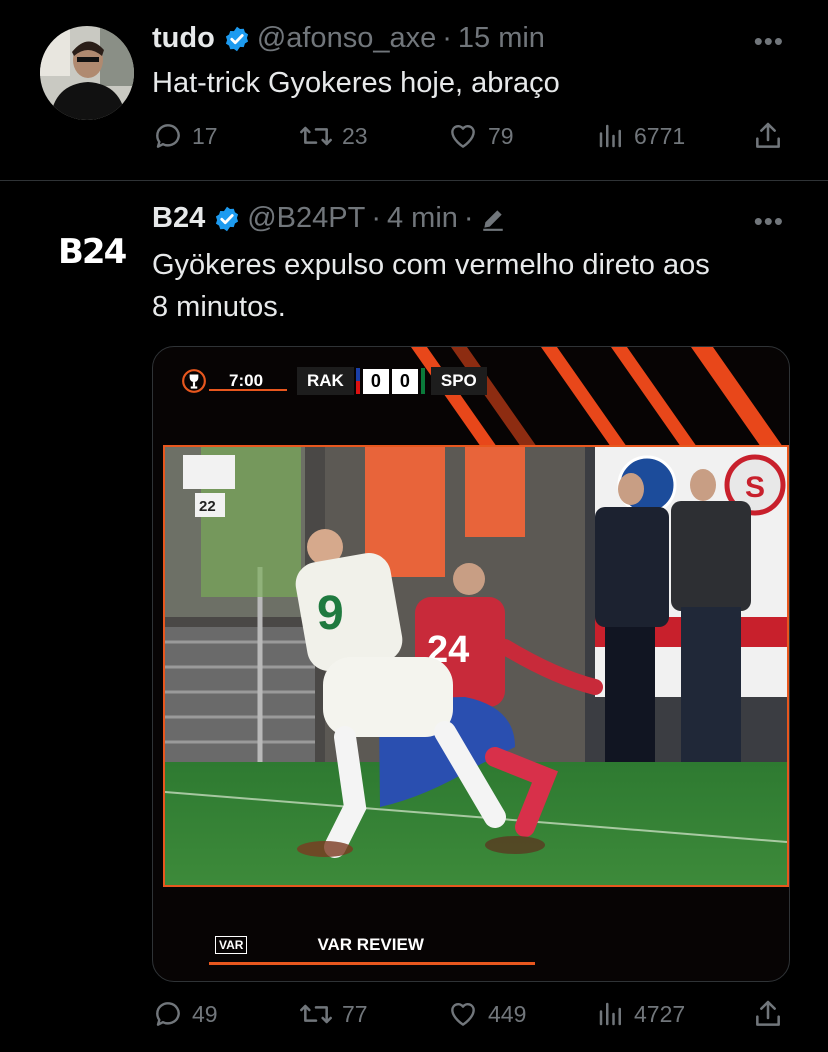 The width and height of the screenshot is (828, 1052). Describe the element at coordinates (183, 38) in the screenshot. I see `author-name: tudo` at that location.